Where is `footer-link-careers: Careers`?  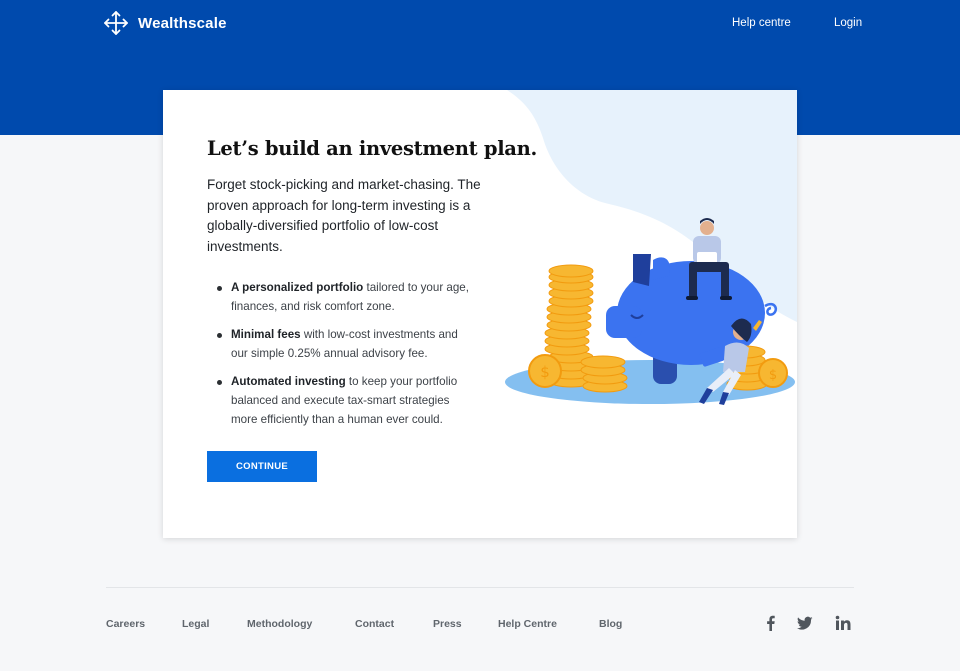
footer-link-careers: Careers is located at coordinates (125, 624).